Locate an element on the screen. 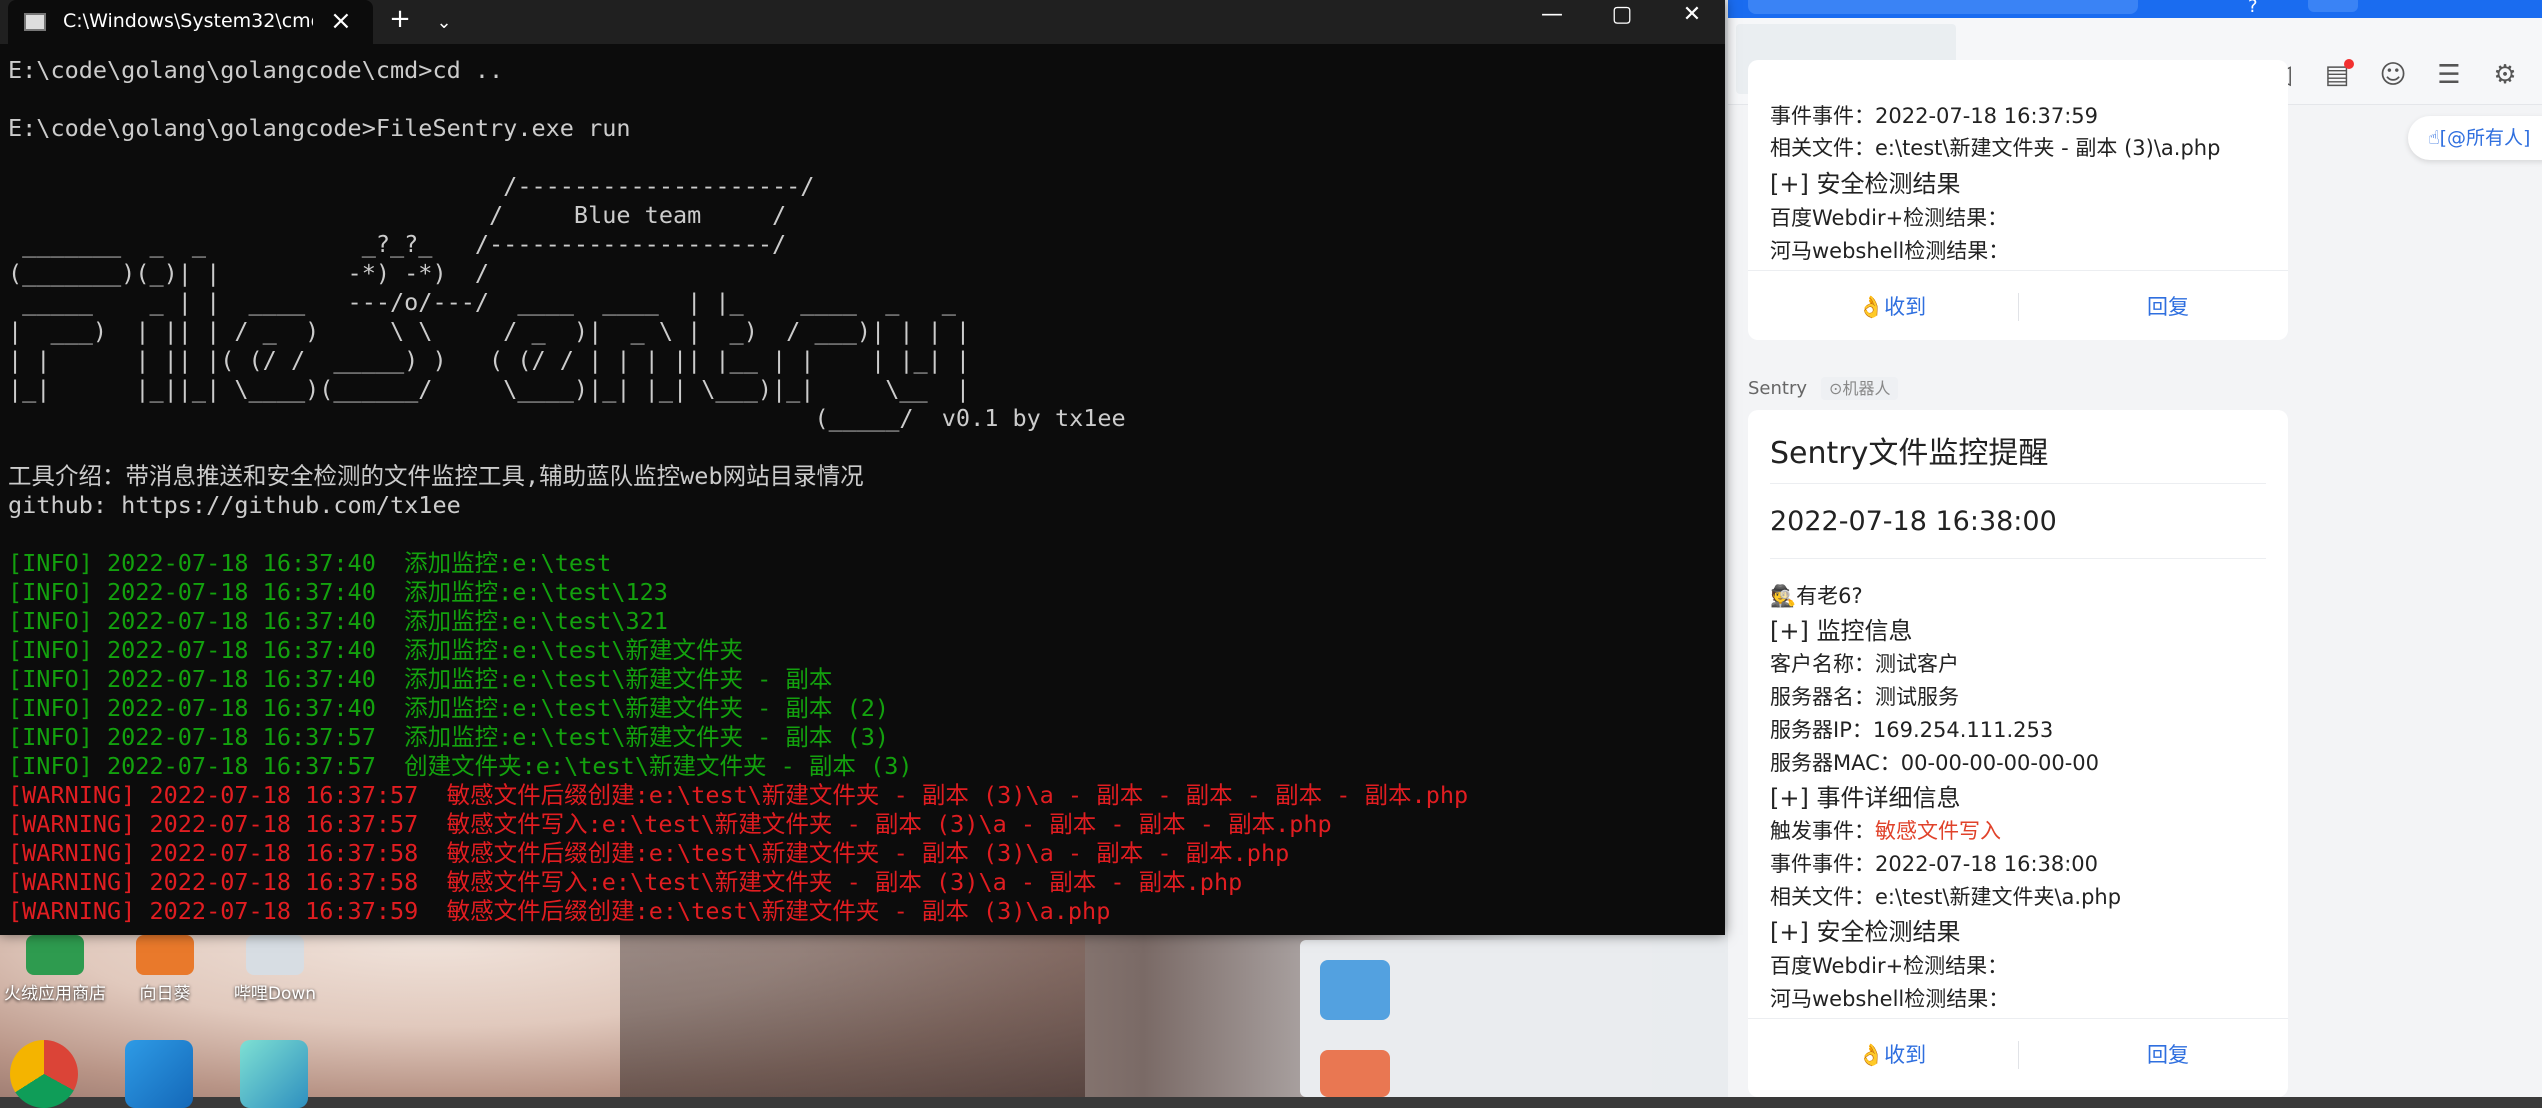 The width and height of the screenshot is (2542, 1108). server-mac-row: 服务器MAC：00-00-00-00-00-00 is located at coordinates (1934, 762).